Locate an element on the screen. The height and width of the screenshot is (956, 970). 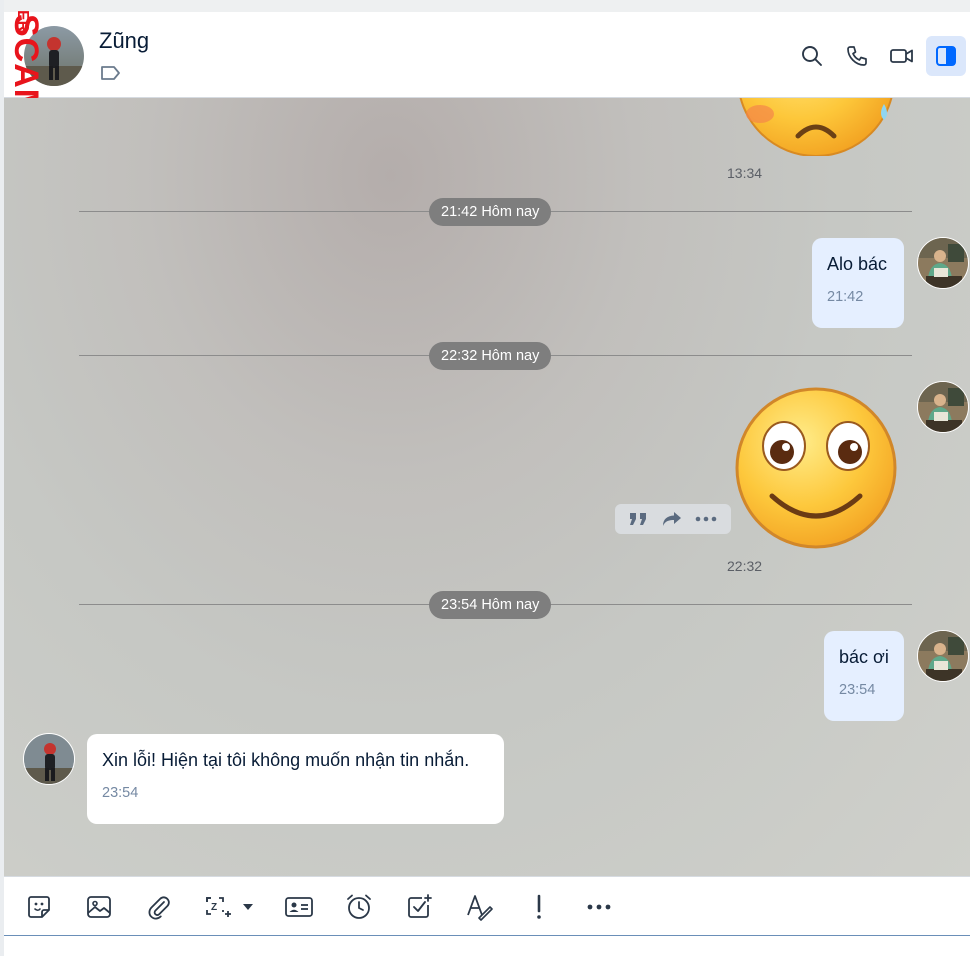
contact-card-icon is located at coordinates (299, 907).